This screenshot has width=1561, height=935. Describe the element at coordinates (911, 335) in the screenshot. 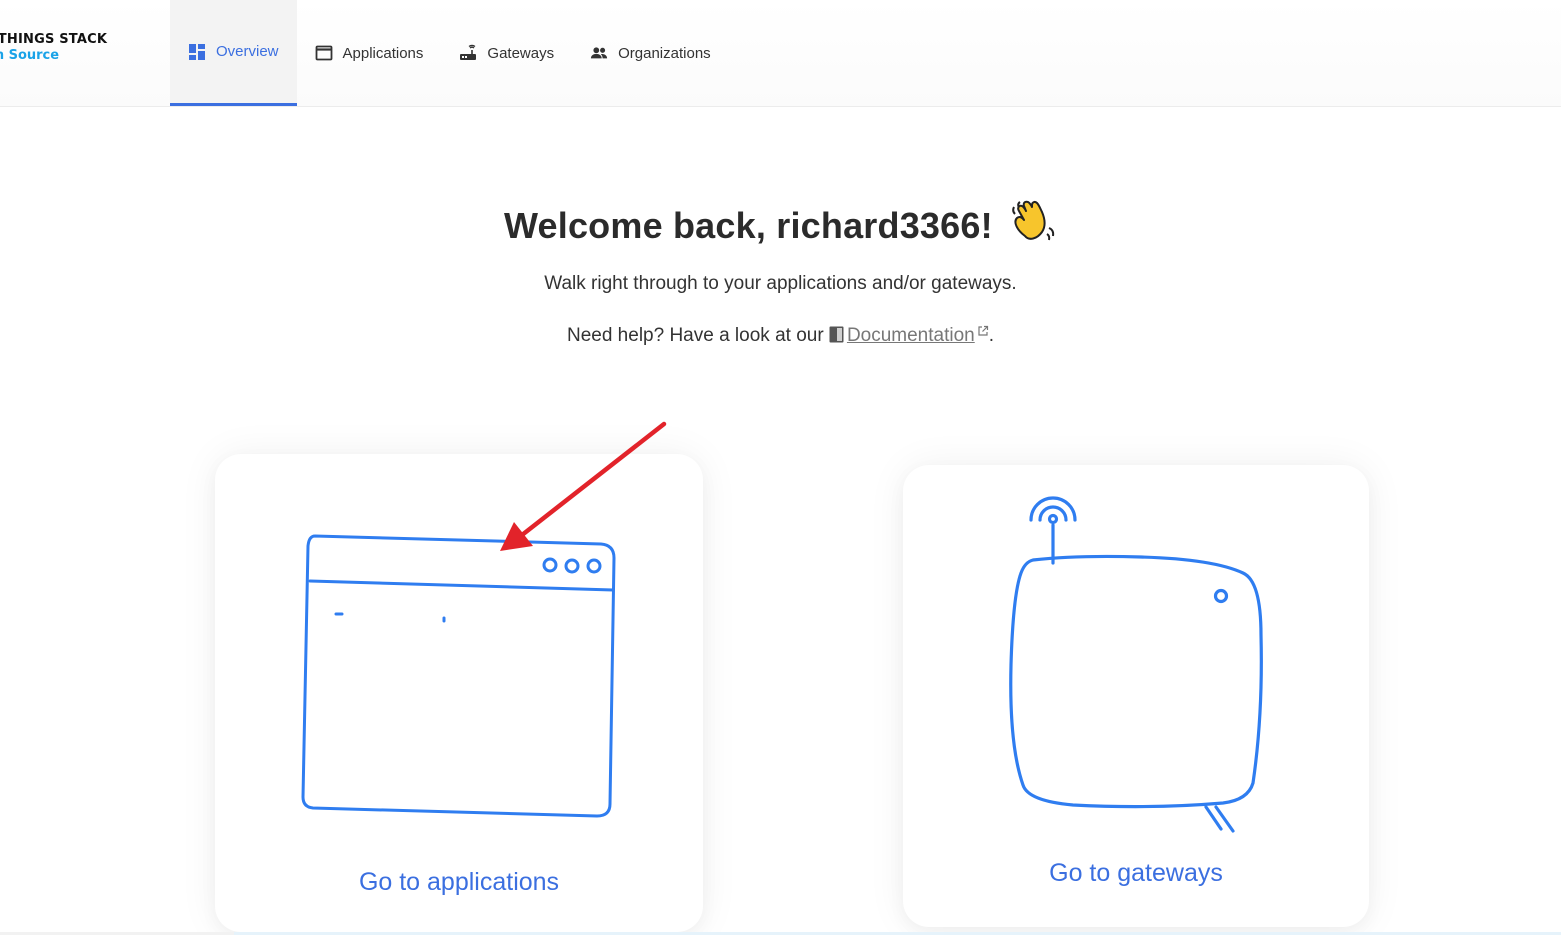

I see `documentation-link: Documentation` at that location.